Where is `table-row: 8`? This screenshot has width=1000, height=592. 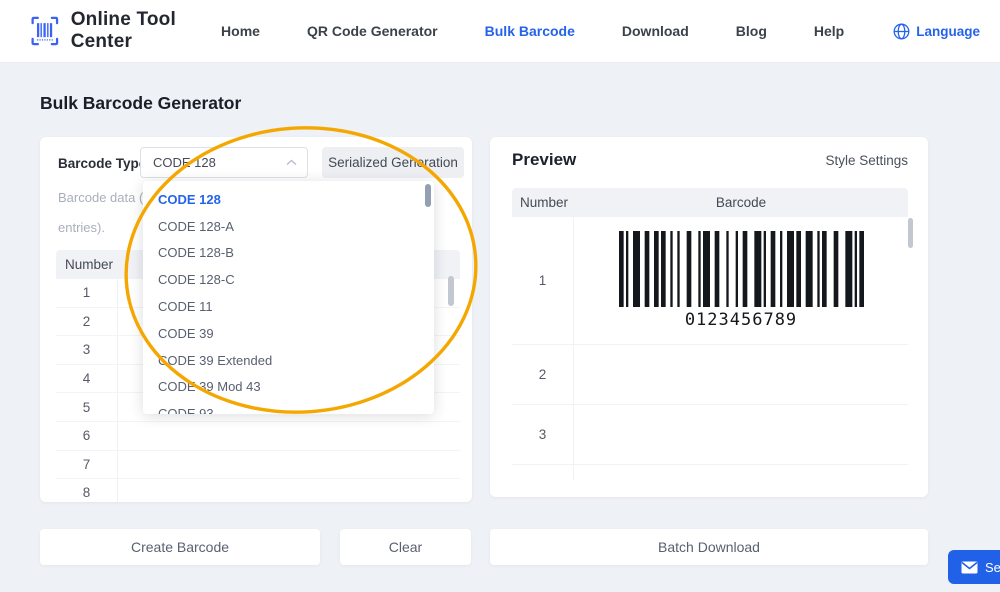
table-row: 8 is located at coordinates (258, 490).